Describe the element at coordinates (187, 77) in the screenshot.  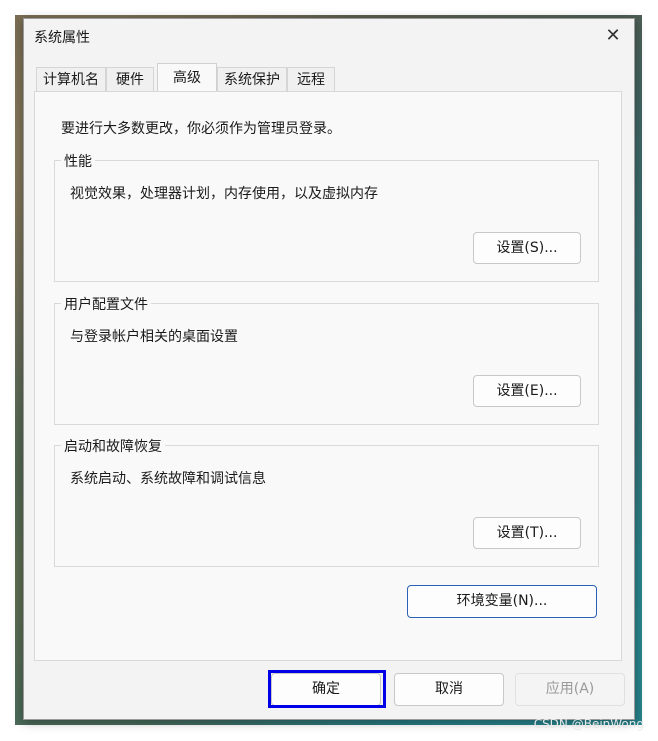
I see `tab-advanced: 高级` at that location.